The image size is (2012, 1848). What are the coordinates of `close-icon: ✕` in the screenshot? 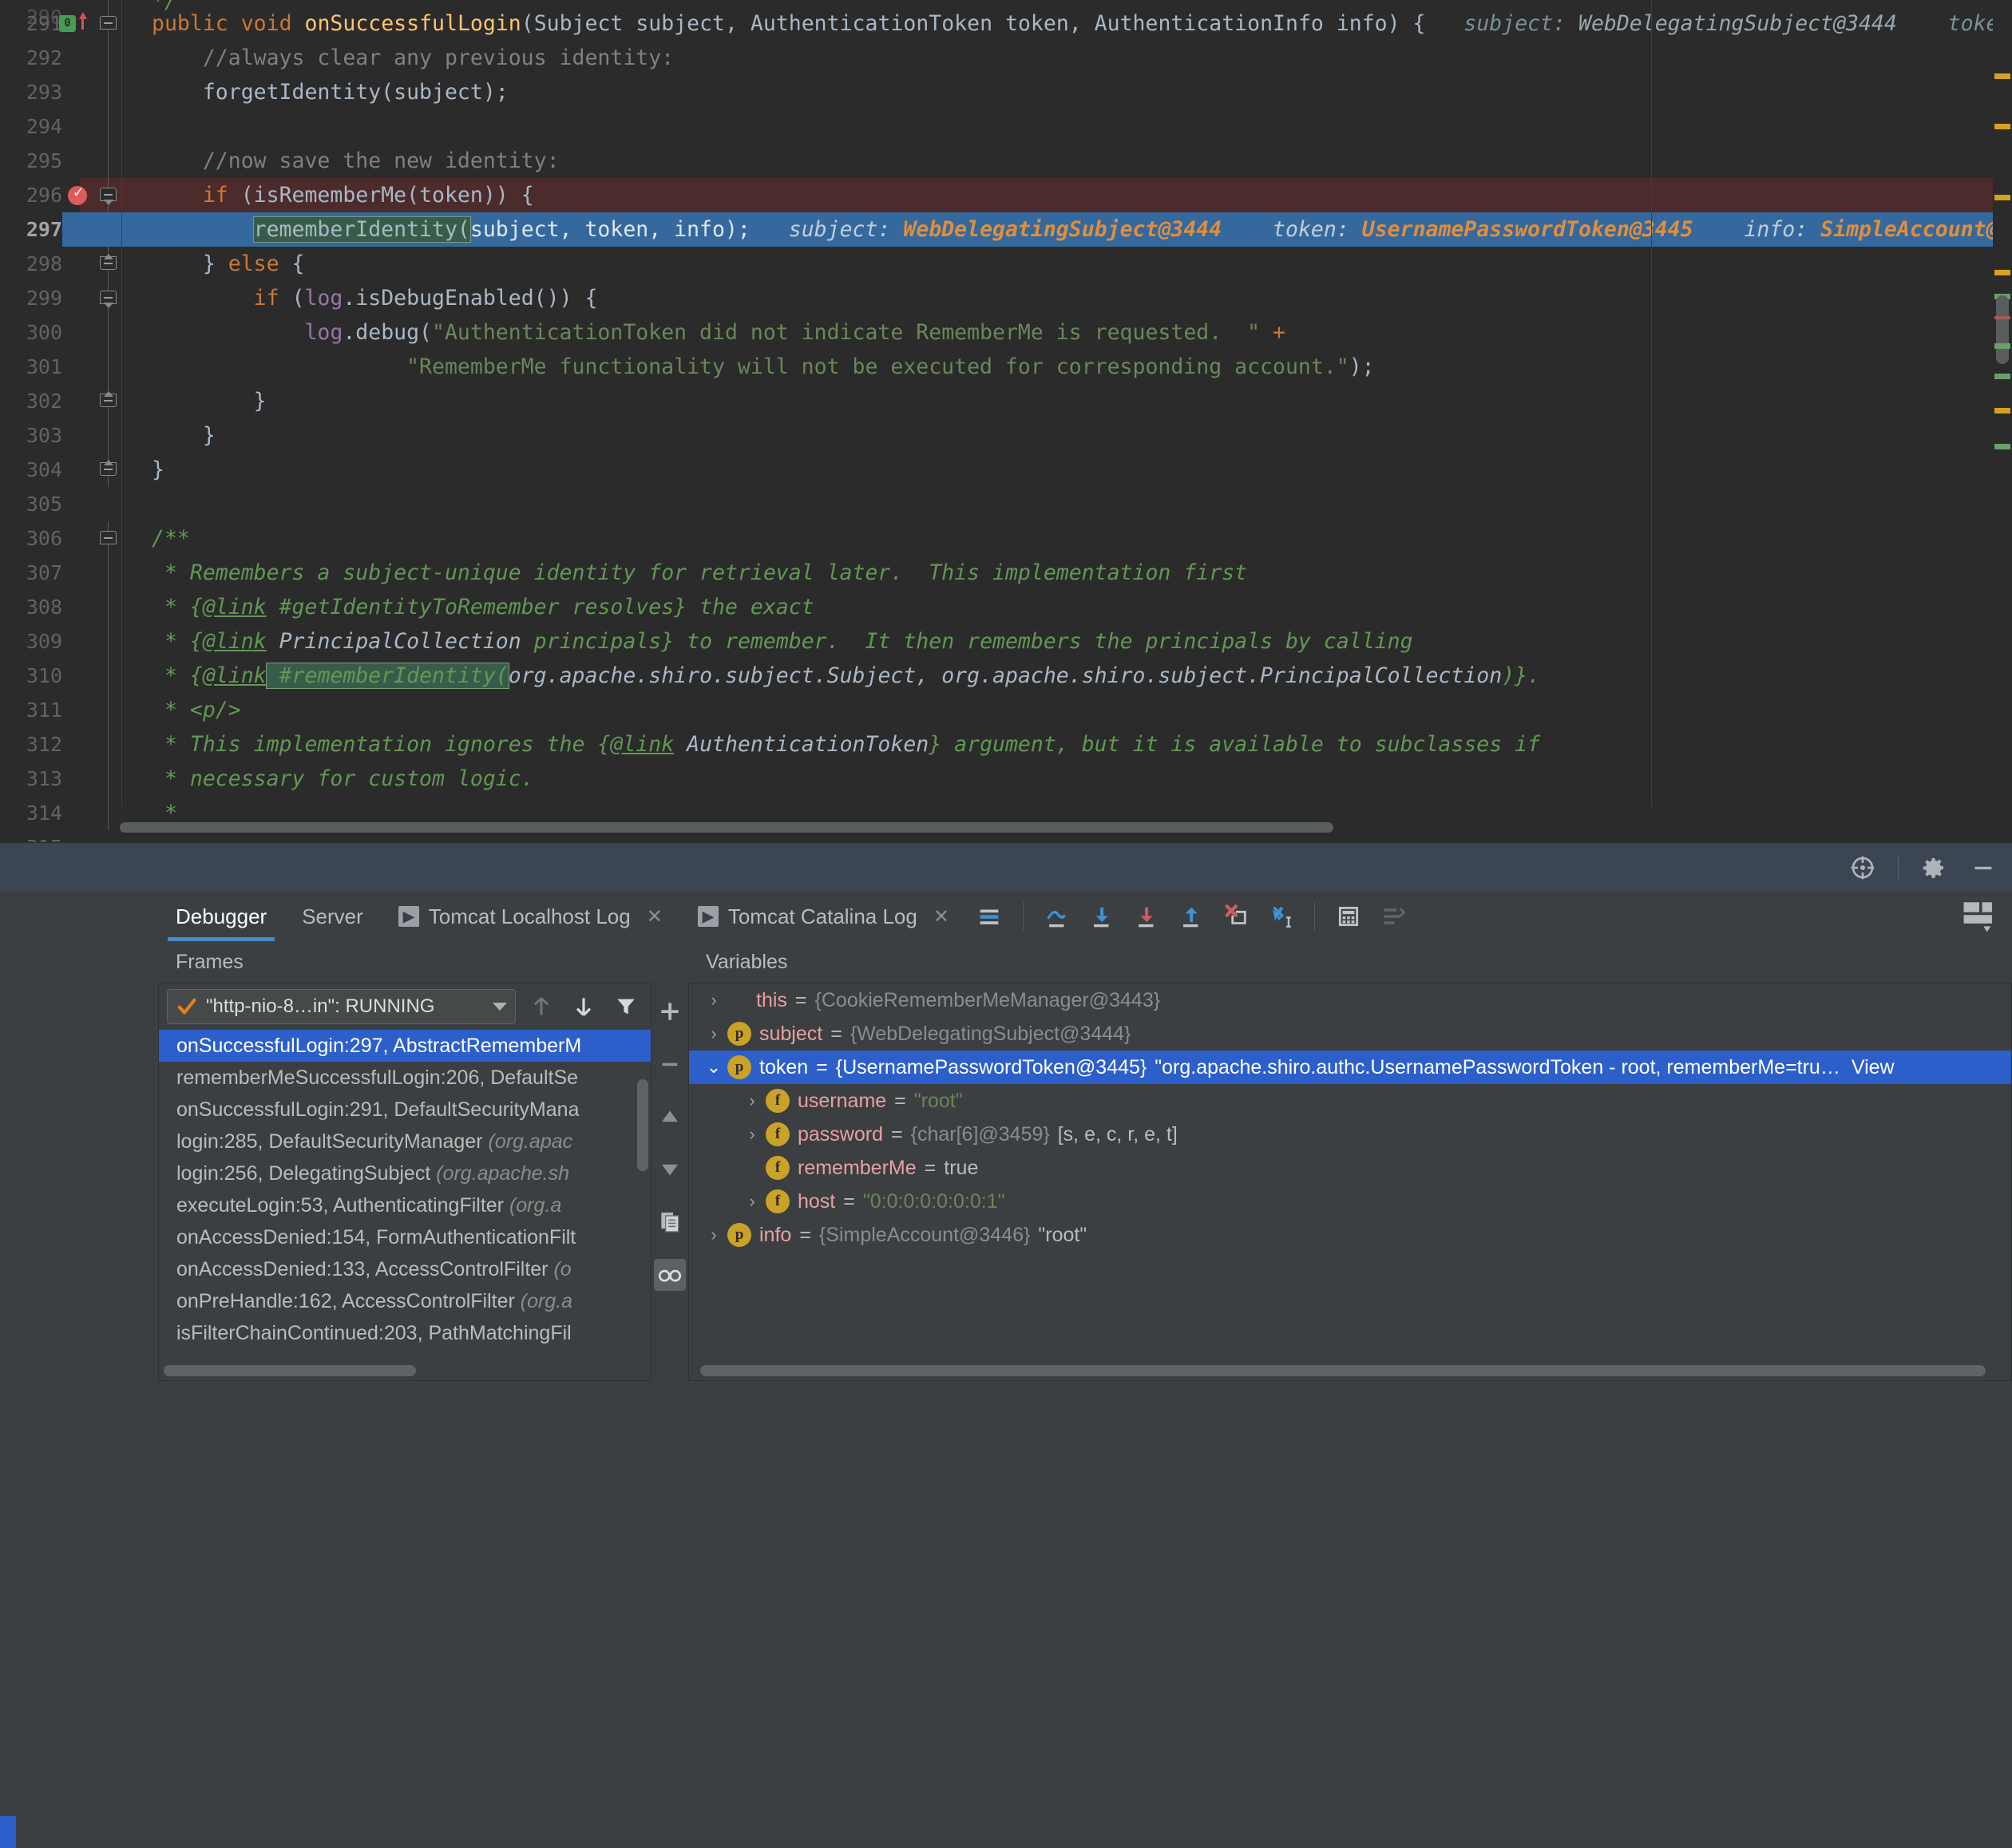 It's located at (655, 917).